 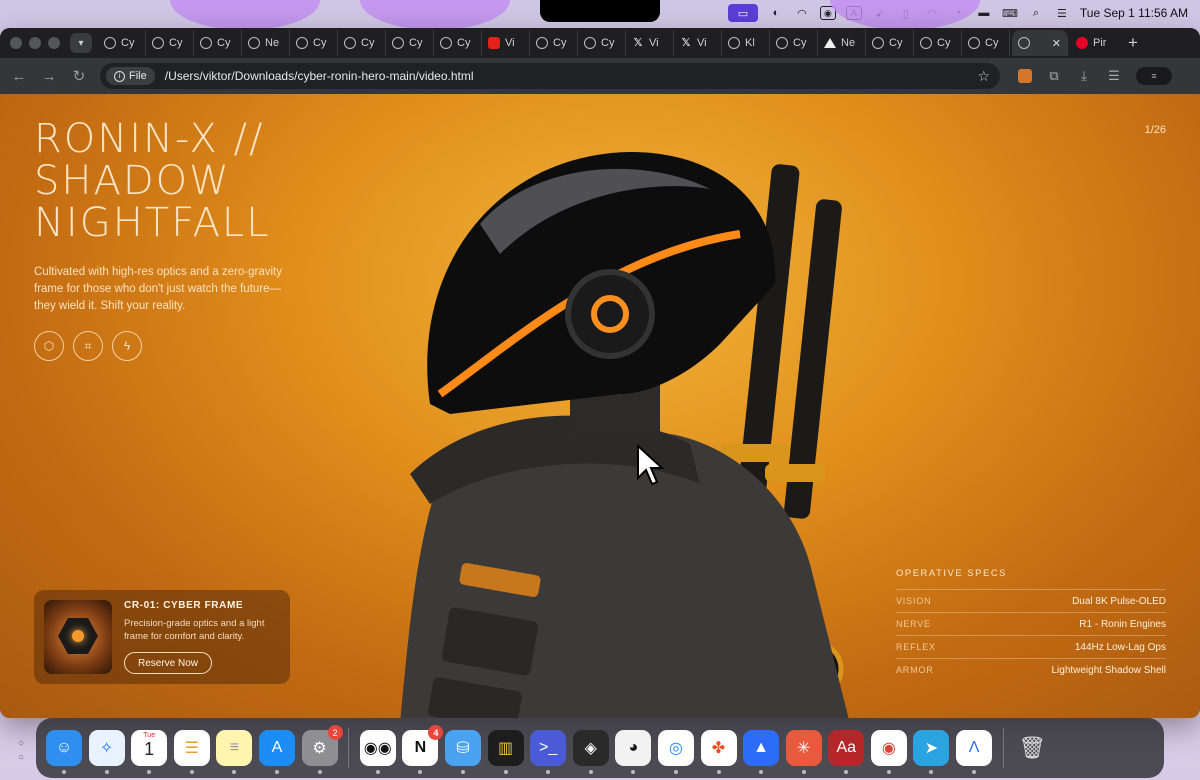 I want to click on close-window-button, so click(x=16, y=43).